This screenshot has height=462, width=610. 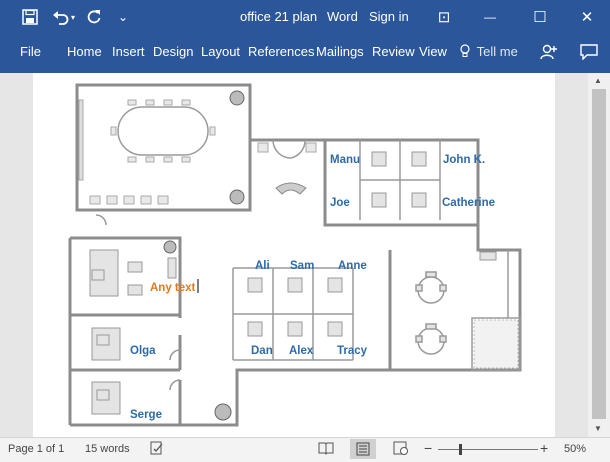 I want to click on tab-view: View, so click(x=433, y=51).